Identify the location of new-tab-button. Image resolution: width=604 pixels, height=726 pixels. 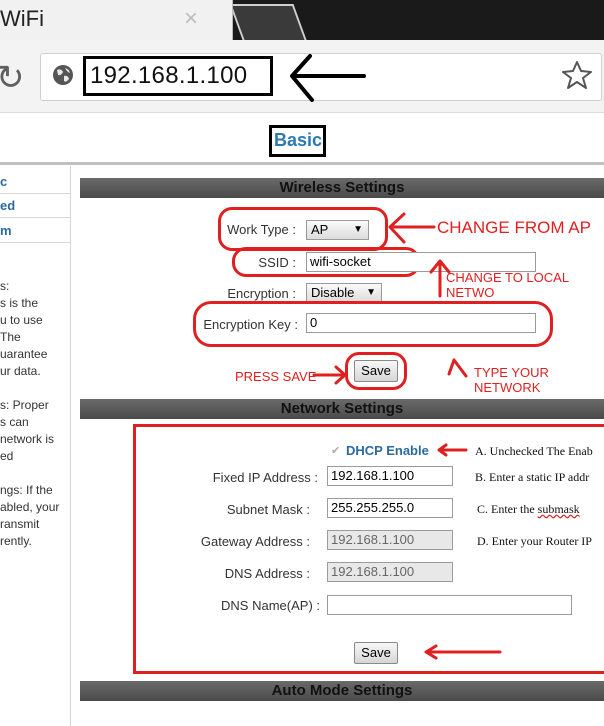
(268, 22).